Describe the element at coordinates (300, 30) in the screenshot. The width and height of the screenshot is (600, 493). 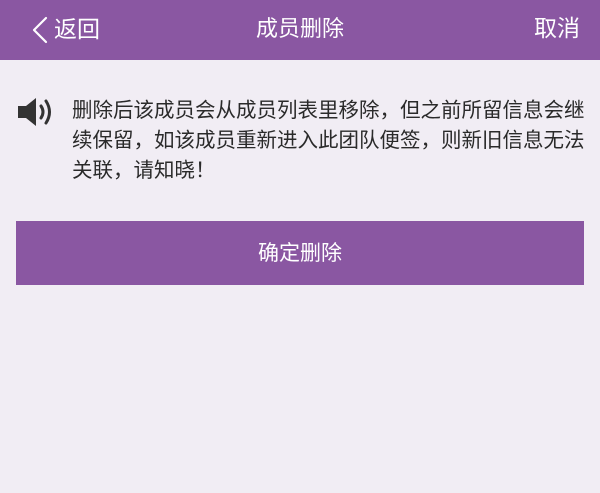
I see `header-bar: 返回 成员删除 取消` at that location.